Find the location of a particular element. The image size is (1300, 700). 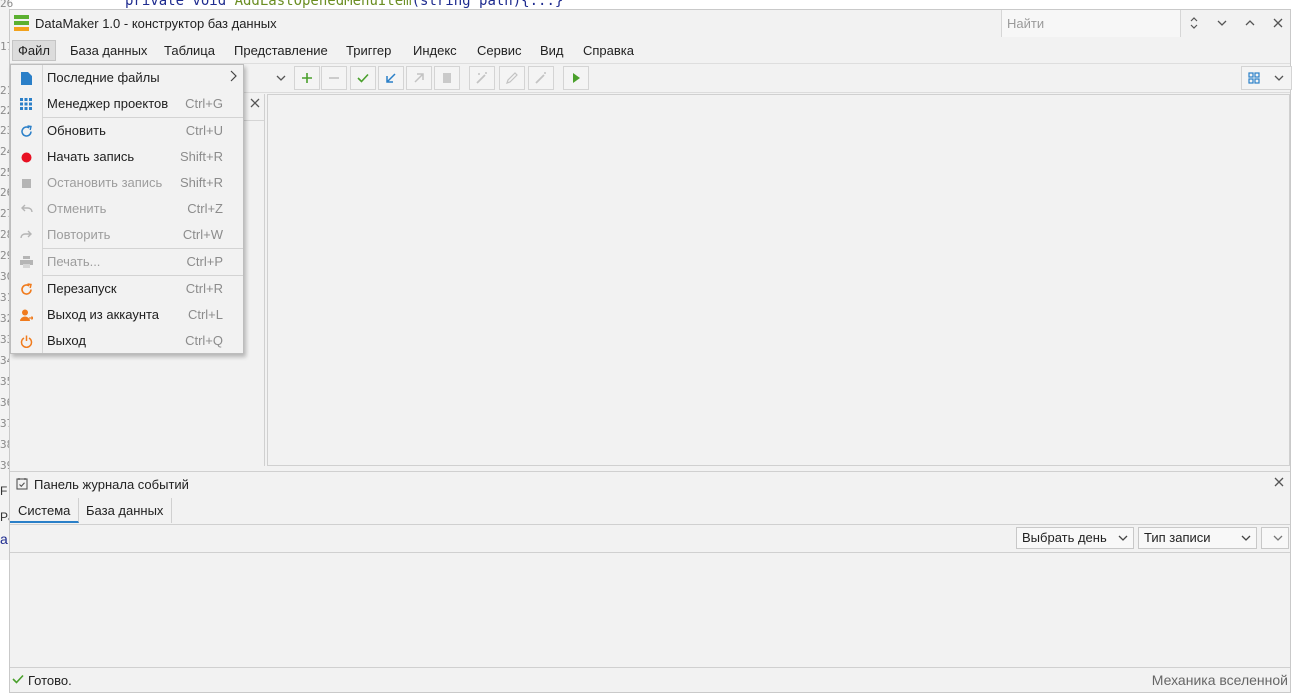

pencil-icon is located at coordinates (512, 78).